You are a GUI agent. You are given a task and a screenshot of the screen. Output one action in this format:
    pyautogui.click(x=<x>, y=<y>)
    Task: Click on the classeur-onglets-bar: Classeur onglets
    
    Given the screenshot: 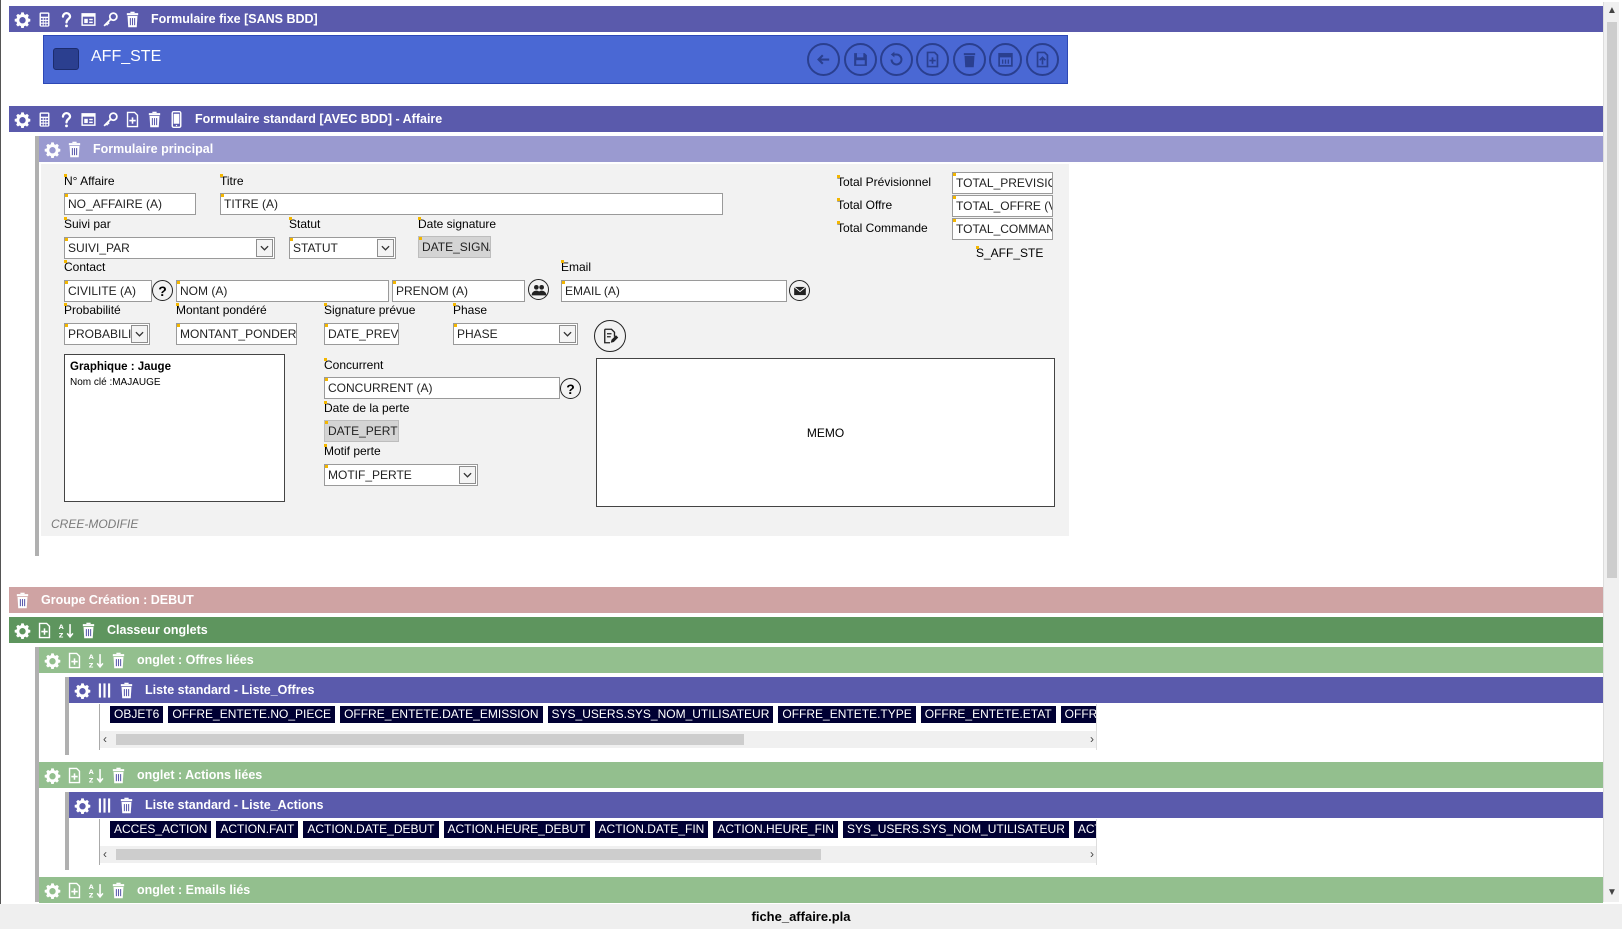 What is the action you would take?
    pyautogui.click(x=806, y=630)
    